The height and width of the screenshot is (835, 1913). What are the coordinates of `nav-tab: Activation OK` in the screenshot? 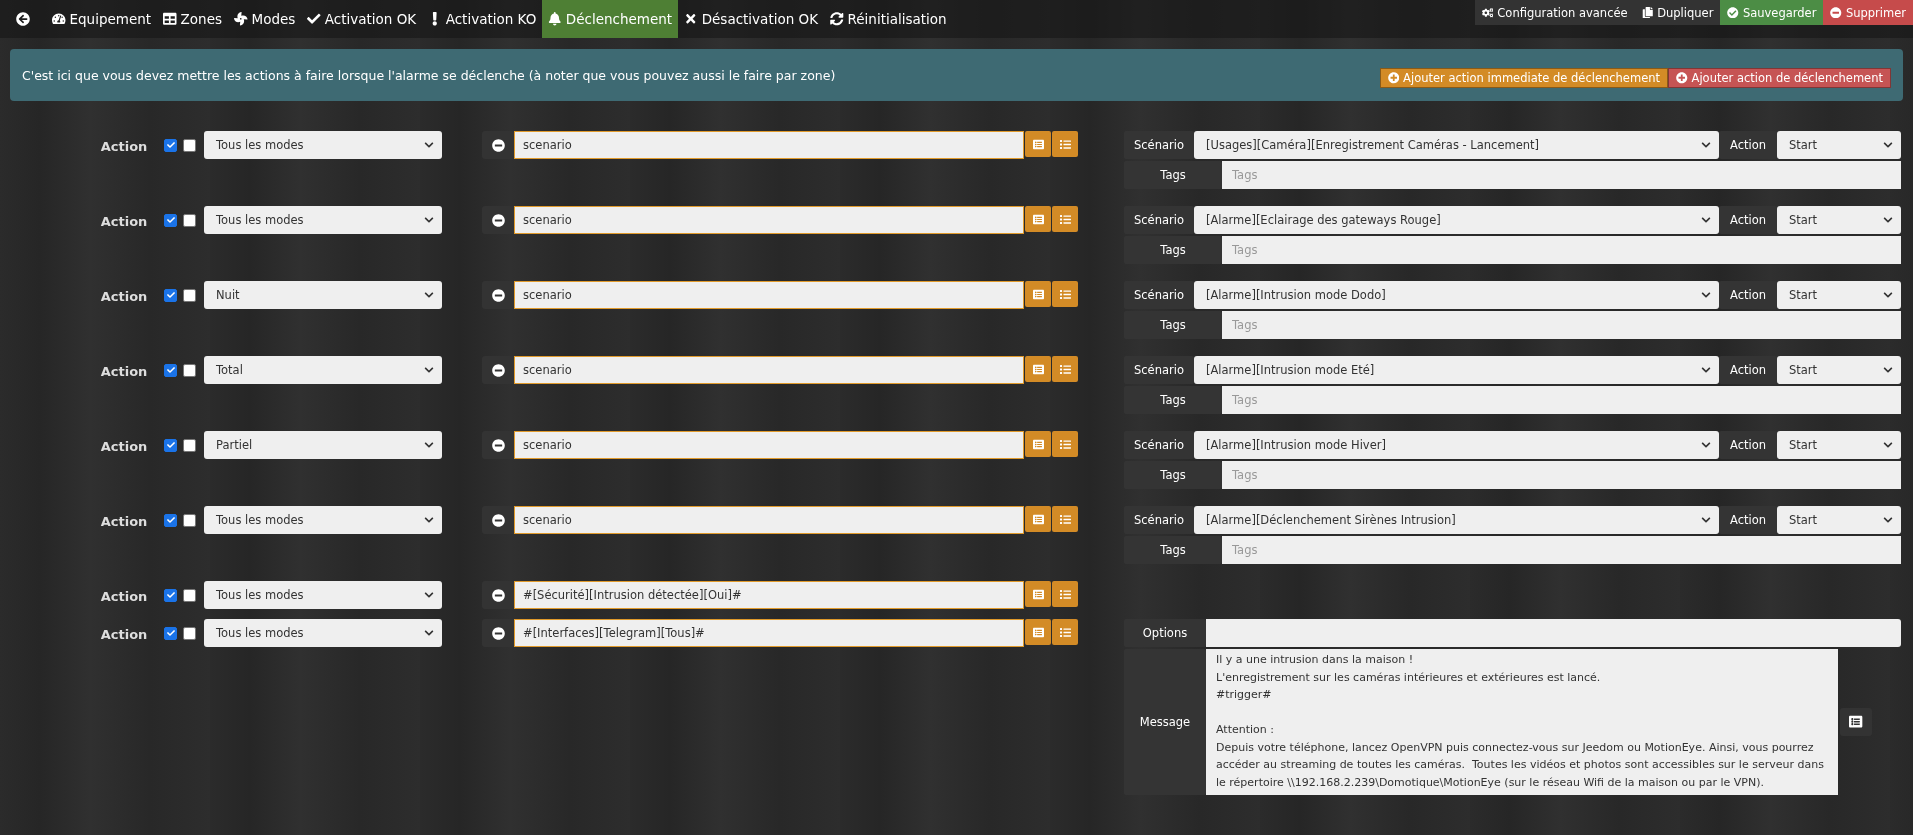 It's located at (362, 19).